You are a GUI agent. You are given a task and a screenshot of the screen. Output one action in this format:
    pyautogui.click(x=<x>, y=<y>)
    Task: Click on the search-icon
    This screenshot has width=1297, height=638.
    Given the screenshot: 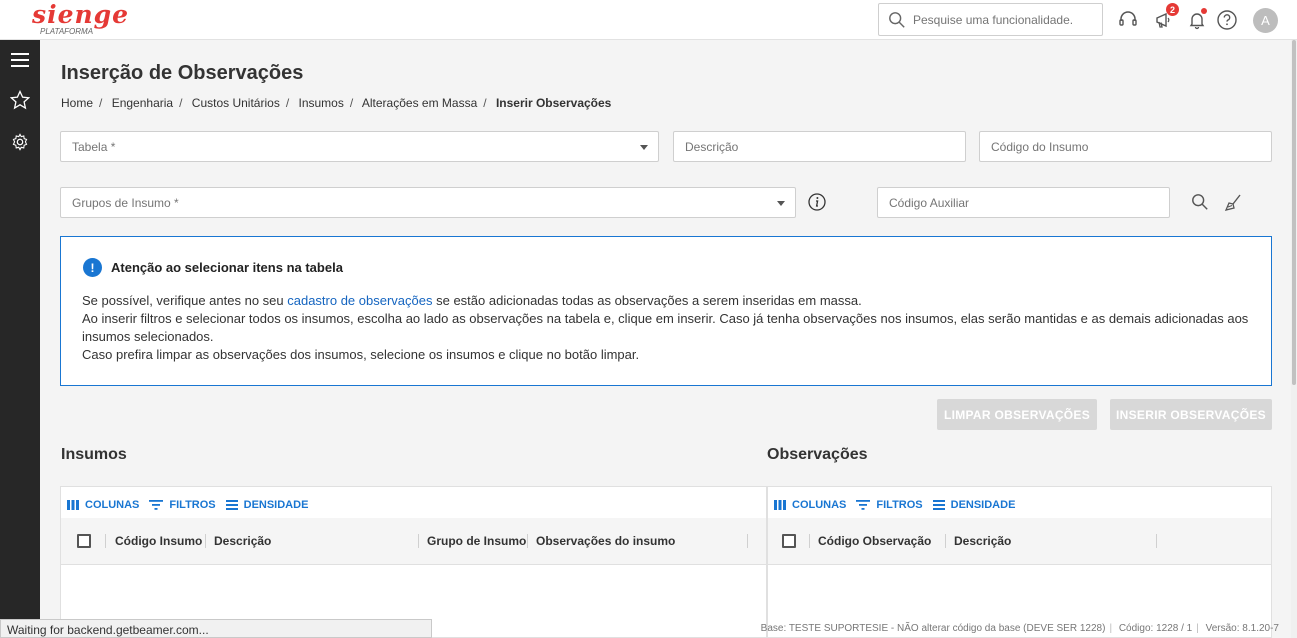 What is the action you would take?
    pyautogui.click(x=1200, y=202)
    